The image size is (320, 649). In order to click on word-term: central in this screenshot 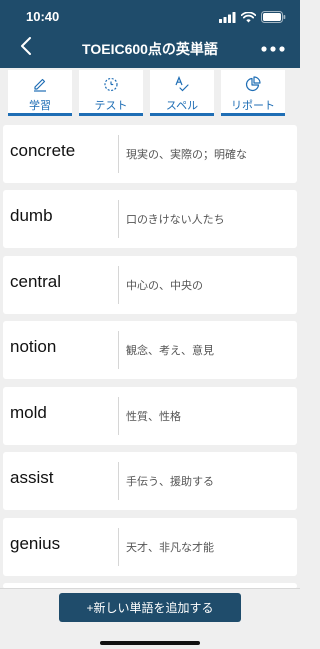, I will do `click(36, 281)`.